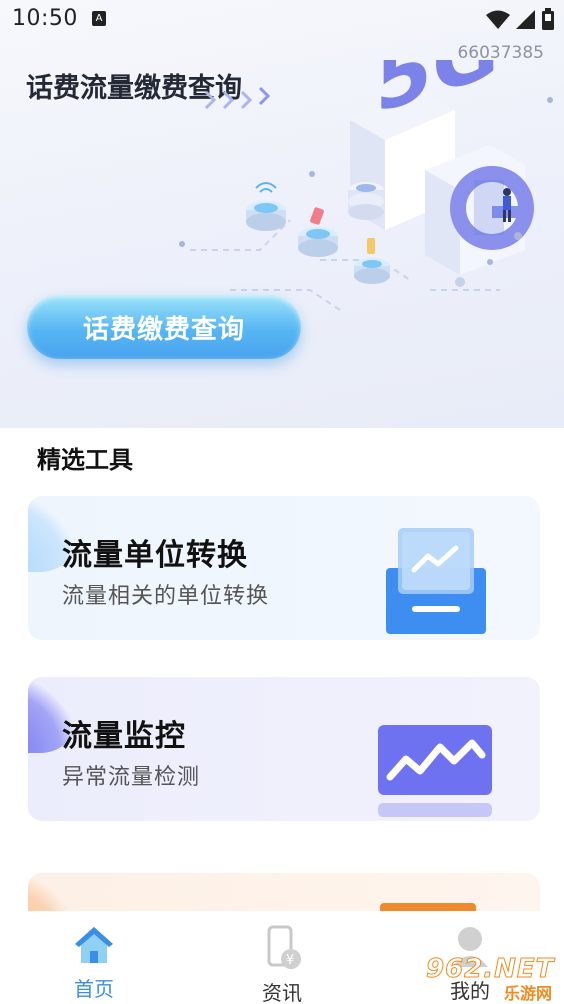 This screenshot has height=1004, width=564. I want to click on unit-conversion-card: 流量单位转换 流量相关的单位转换, so click(284, 568).